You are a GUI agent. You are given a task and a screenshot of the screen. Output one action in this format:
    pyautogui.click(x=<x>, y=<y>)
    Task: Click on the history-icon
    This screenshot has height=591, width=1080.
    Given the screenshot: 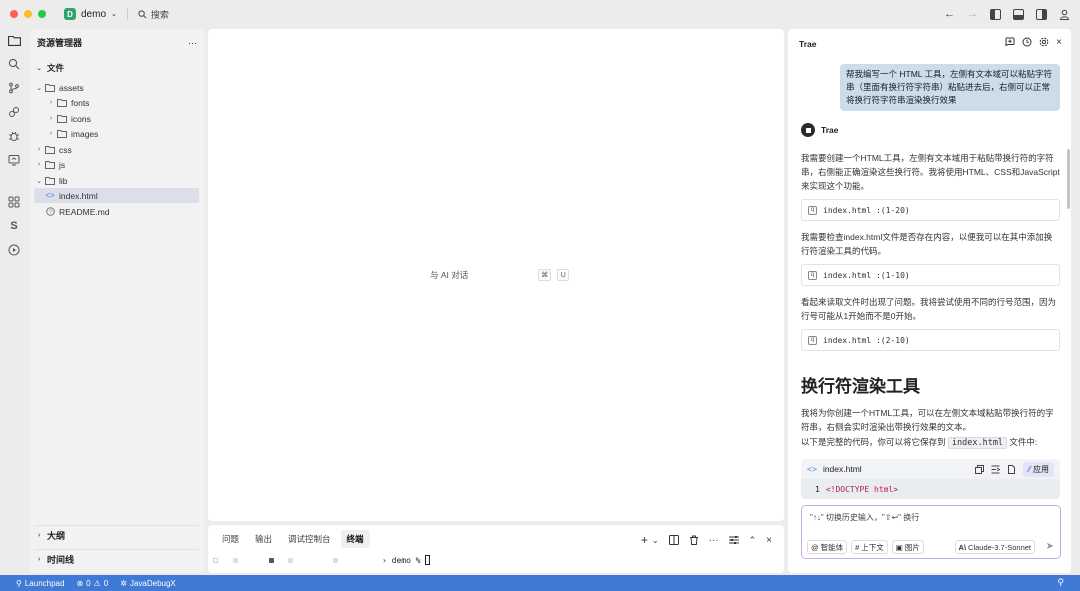 What is the action you would take?
    pyautogui.click(x=1027, y=42)
    